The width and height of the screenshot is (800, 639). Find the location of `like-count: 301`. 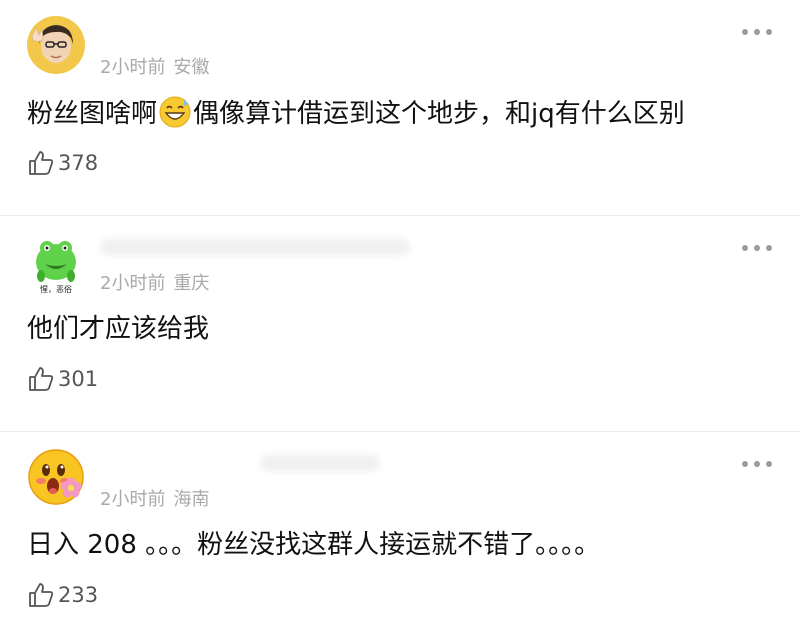

like-count: 301 is located at coordinates (78, 379).